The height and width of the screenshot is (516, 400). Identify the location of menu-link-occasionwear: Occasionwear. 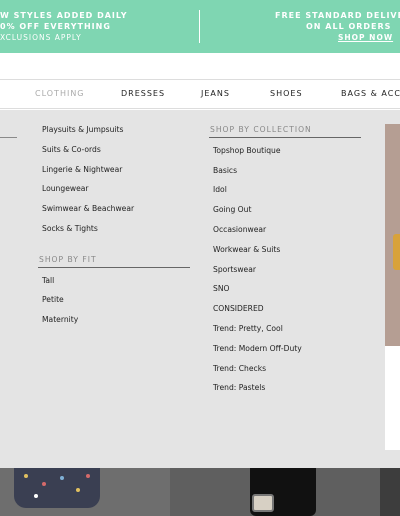
(239, 229).